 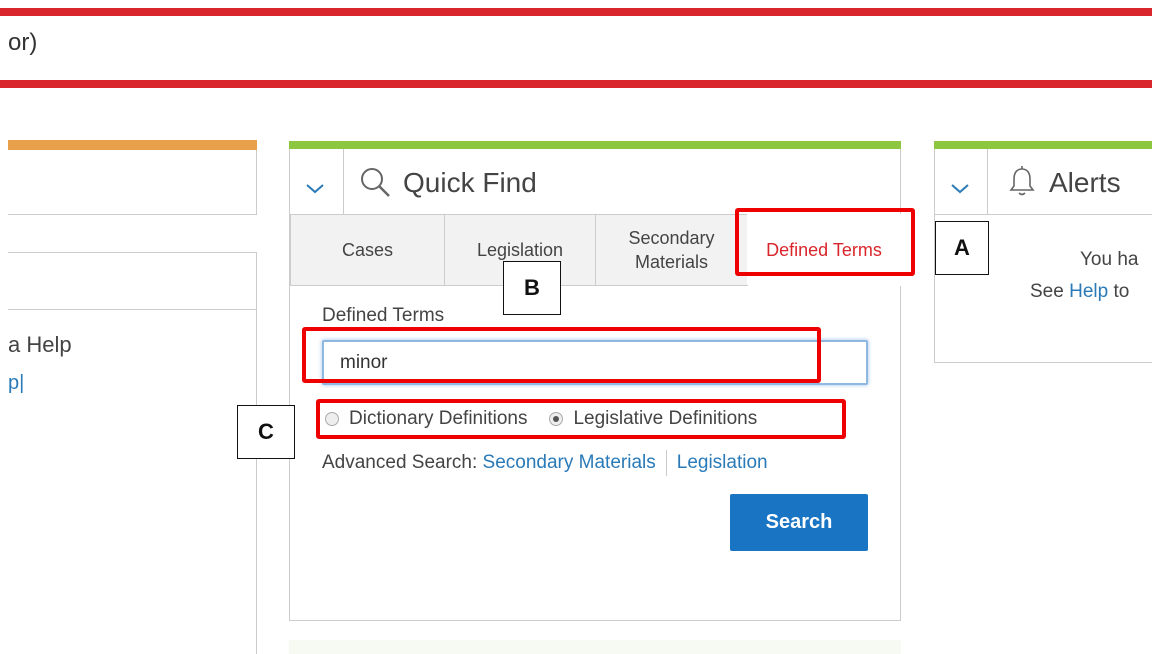 What do you see at coordinates (1043, 145) in the screenshot?
I see `alerts-accent` at bounding box center [1043, 145].